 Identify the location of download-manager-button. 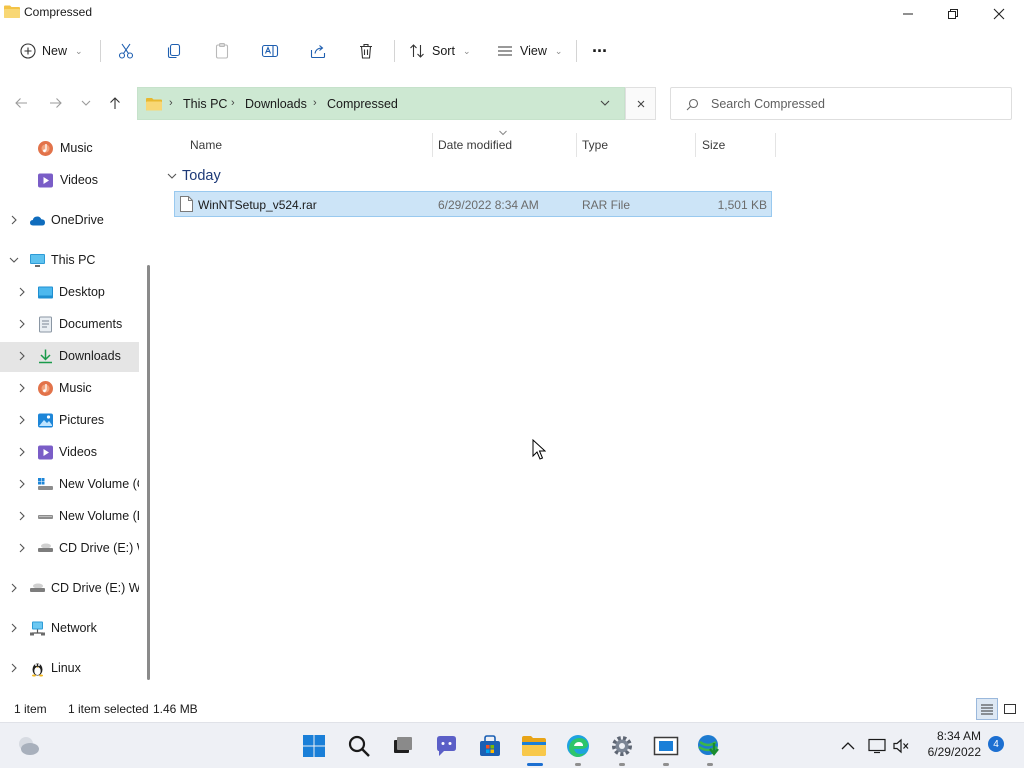
(710, 746).